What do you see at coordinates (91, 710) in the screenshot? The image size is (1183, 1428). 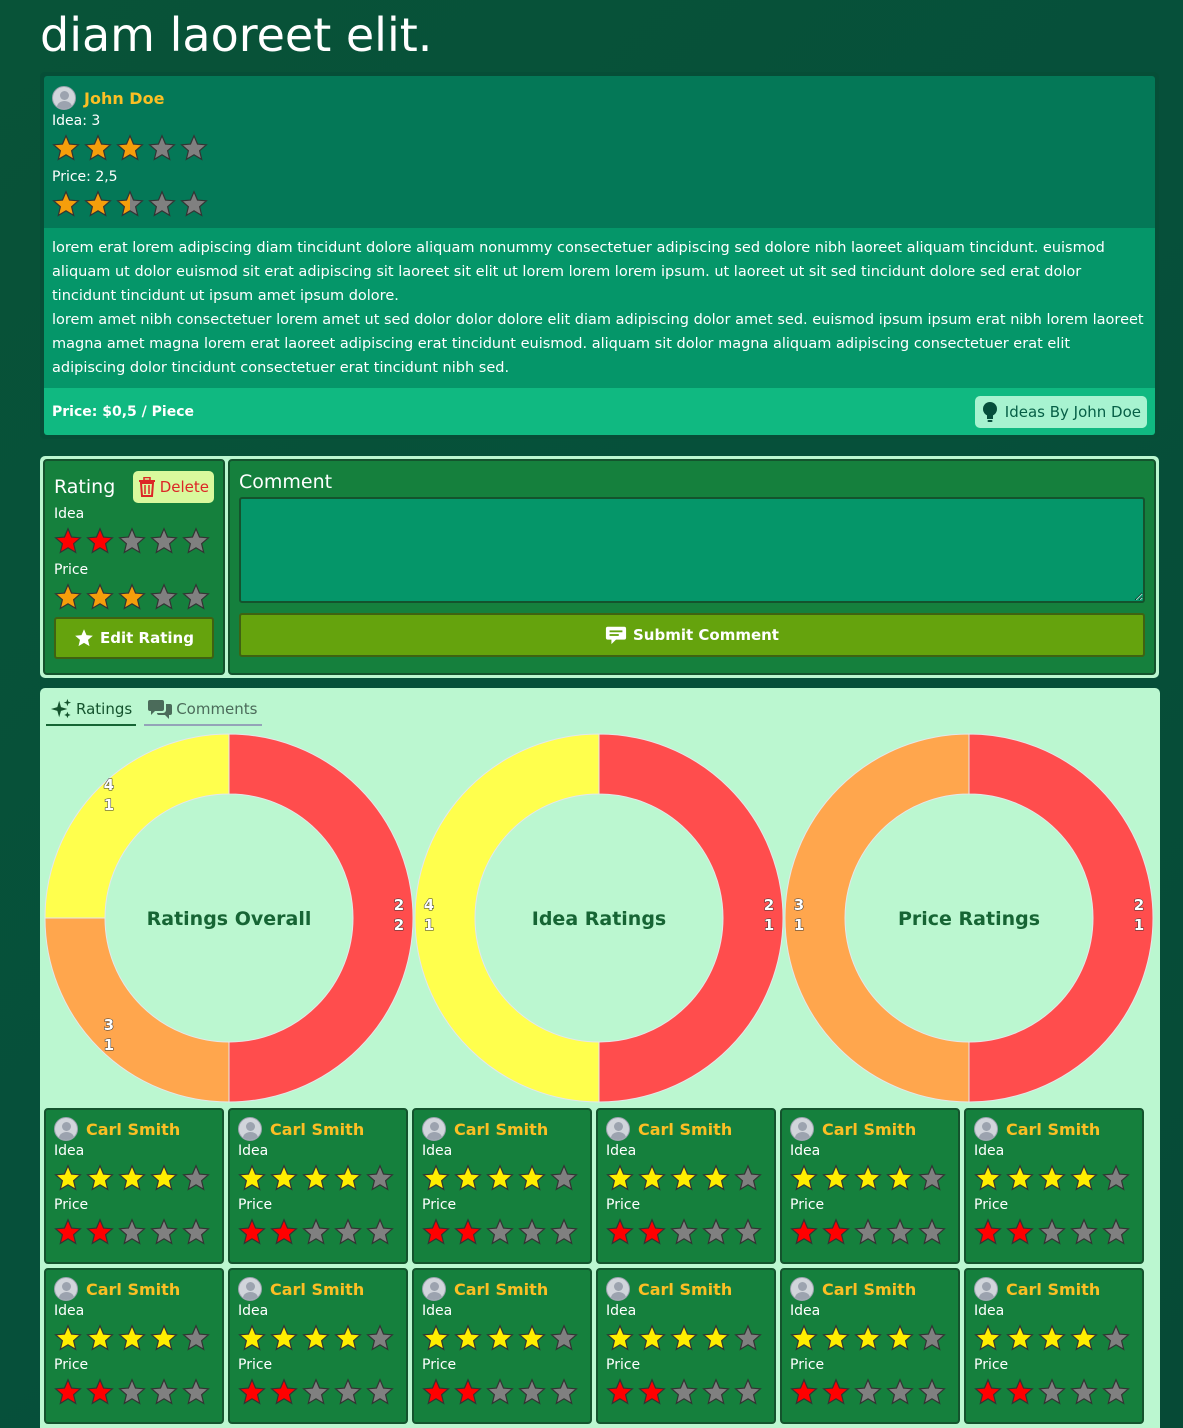 I see `tab-ratings: Ratings` at bounding box center [91, 710].